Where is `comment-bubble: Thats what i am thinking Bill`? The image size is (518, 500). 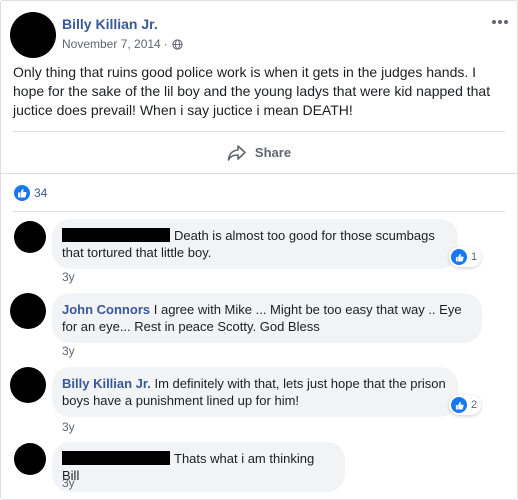 comment-bubble: Thats what i am thinking Bill is located at coordinates (198, 467).